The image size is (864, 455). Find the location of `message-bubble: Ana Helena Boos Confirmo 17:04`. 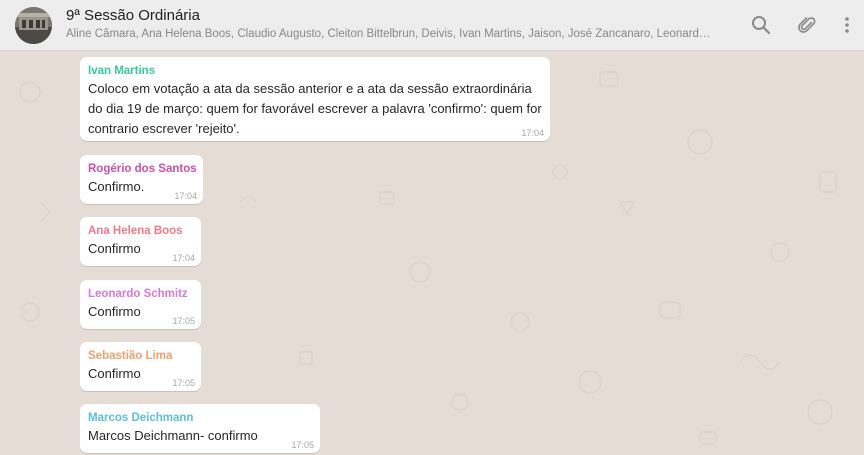

message-bubble: Ana Helena Boos Confirmo 17:04 is located at coordinates (140, 241).